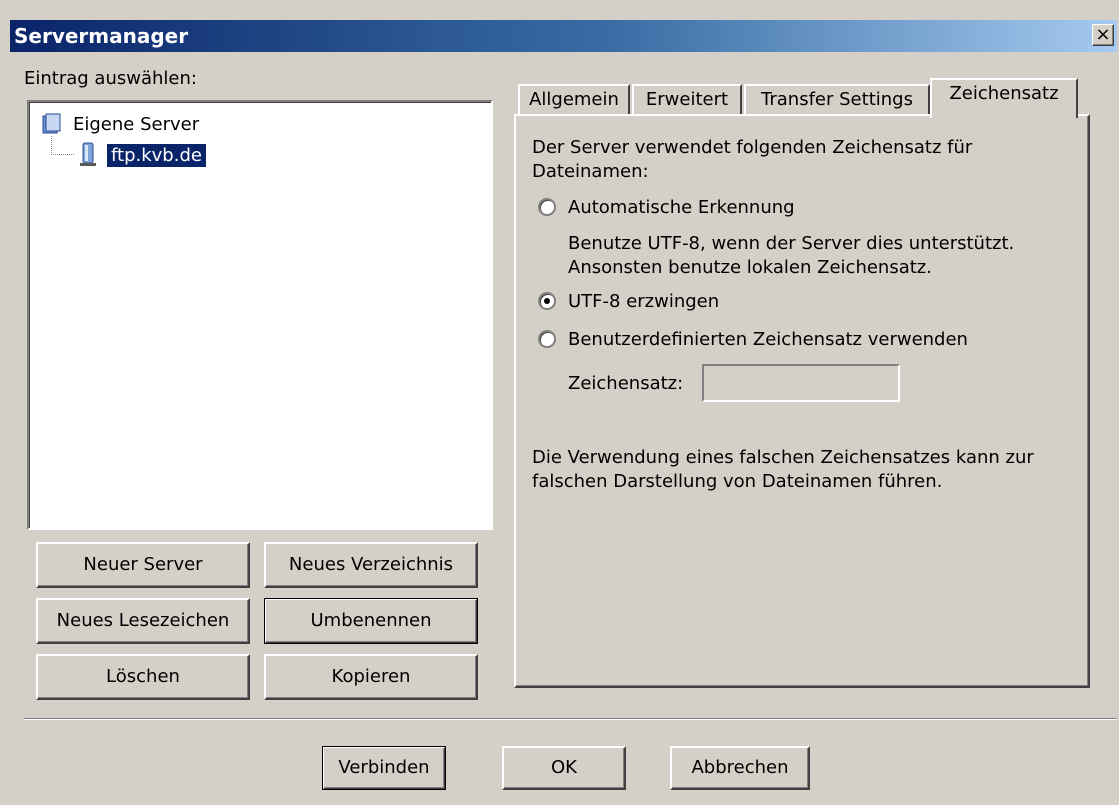 This screenshot has width=1119, height=805. Describe the element at coordinates (750, 267) in the screenshot. I see `auto-desc-2: Ansonsten benutze lokalen Zeichensatz.` at that location.